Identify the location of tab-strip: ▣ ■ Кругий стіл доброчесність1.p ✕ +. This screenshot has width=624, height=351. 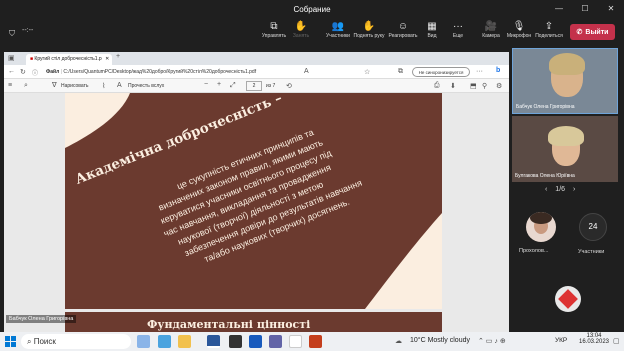
(256, 58).